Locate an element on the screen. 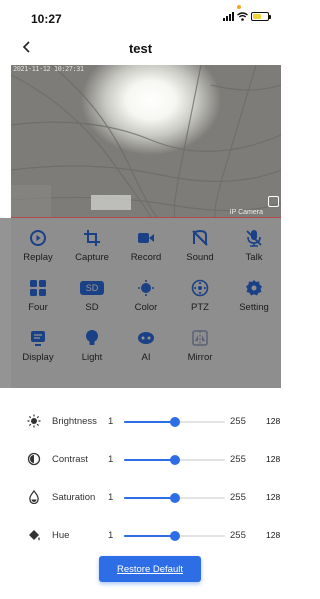  control-label: Capture is located at coordinates (92, 257).